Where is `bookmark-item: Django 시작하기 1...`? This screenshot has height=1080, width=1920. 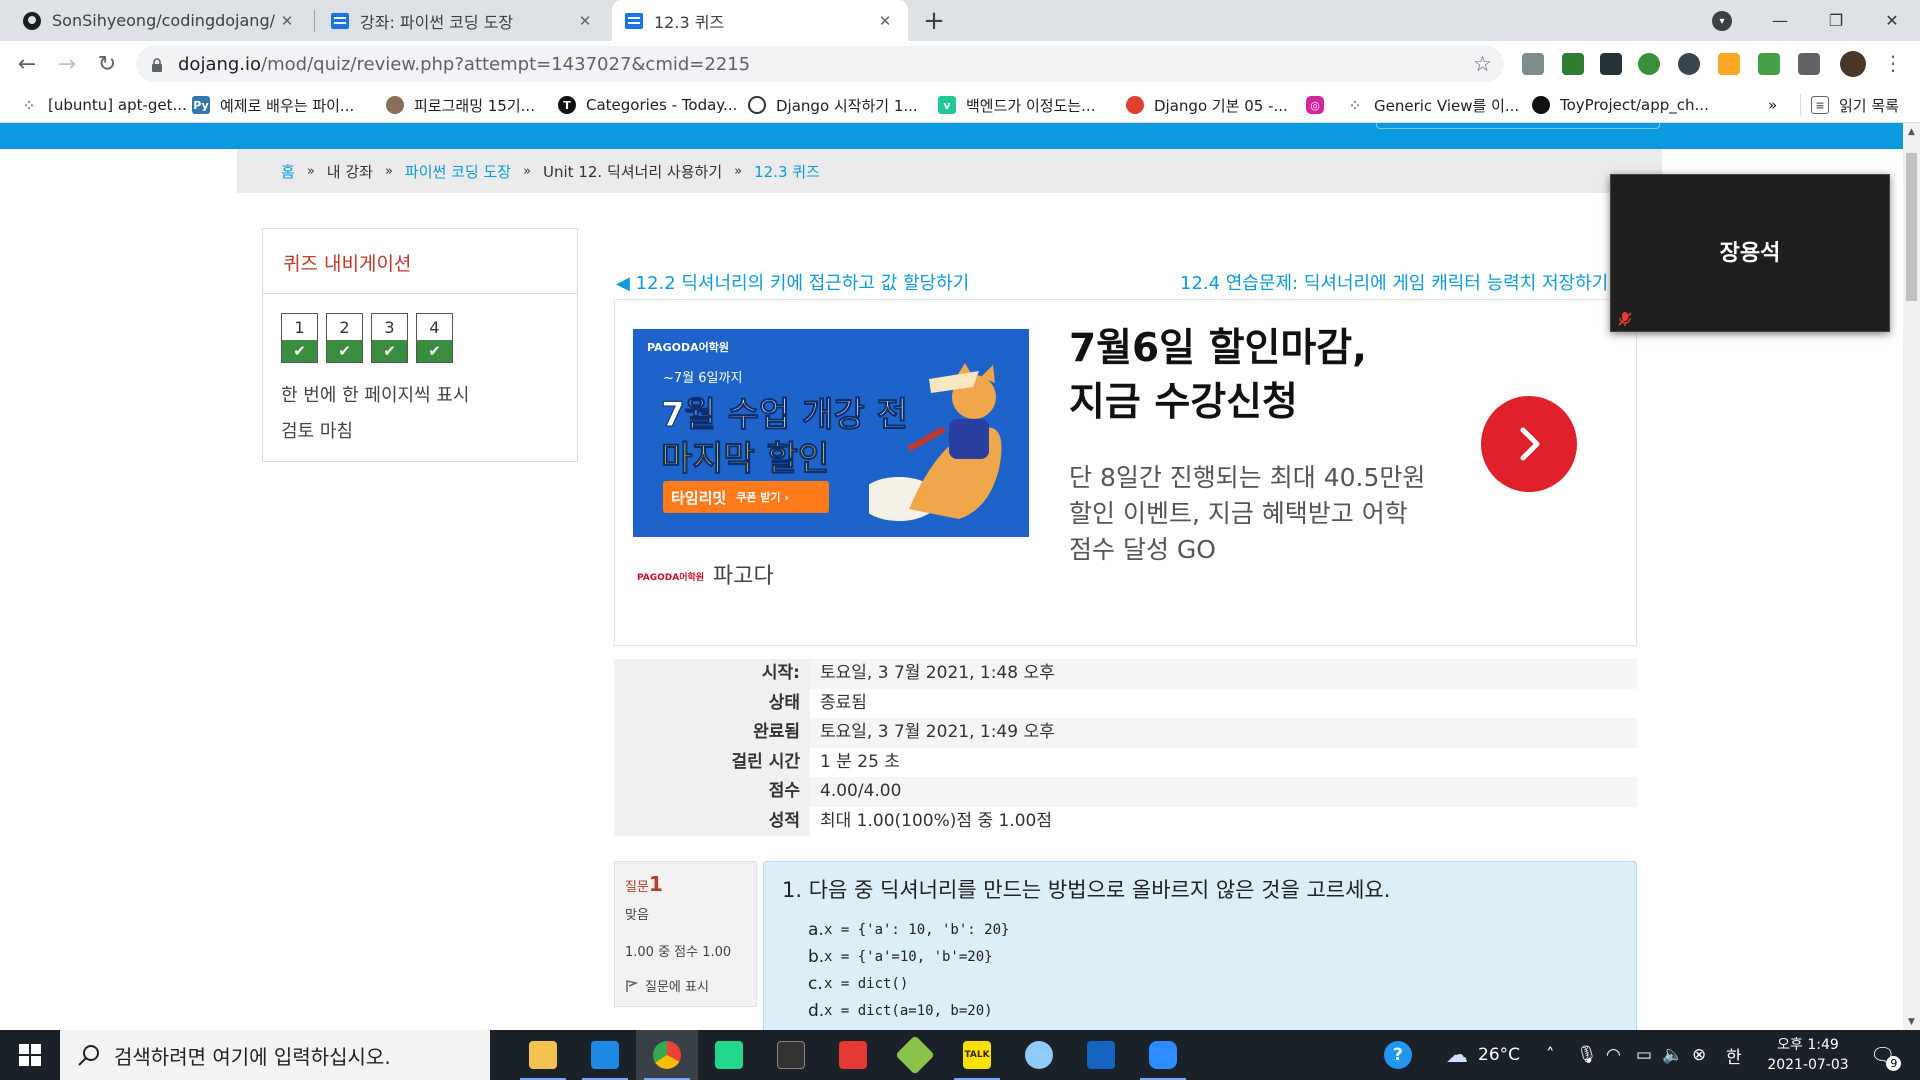 bookmark-item: Django 시작하기 1... is located at coordinates (833, 105).